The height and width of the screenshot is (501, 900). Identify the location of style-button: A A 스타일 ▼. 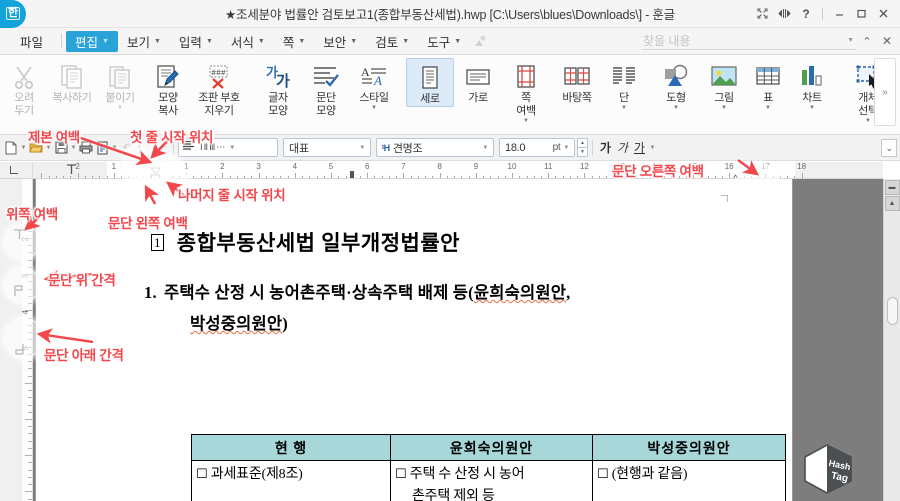
(374, 85).